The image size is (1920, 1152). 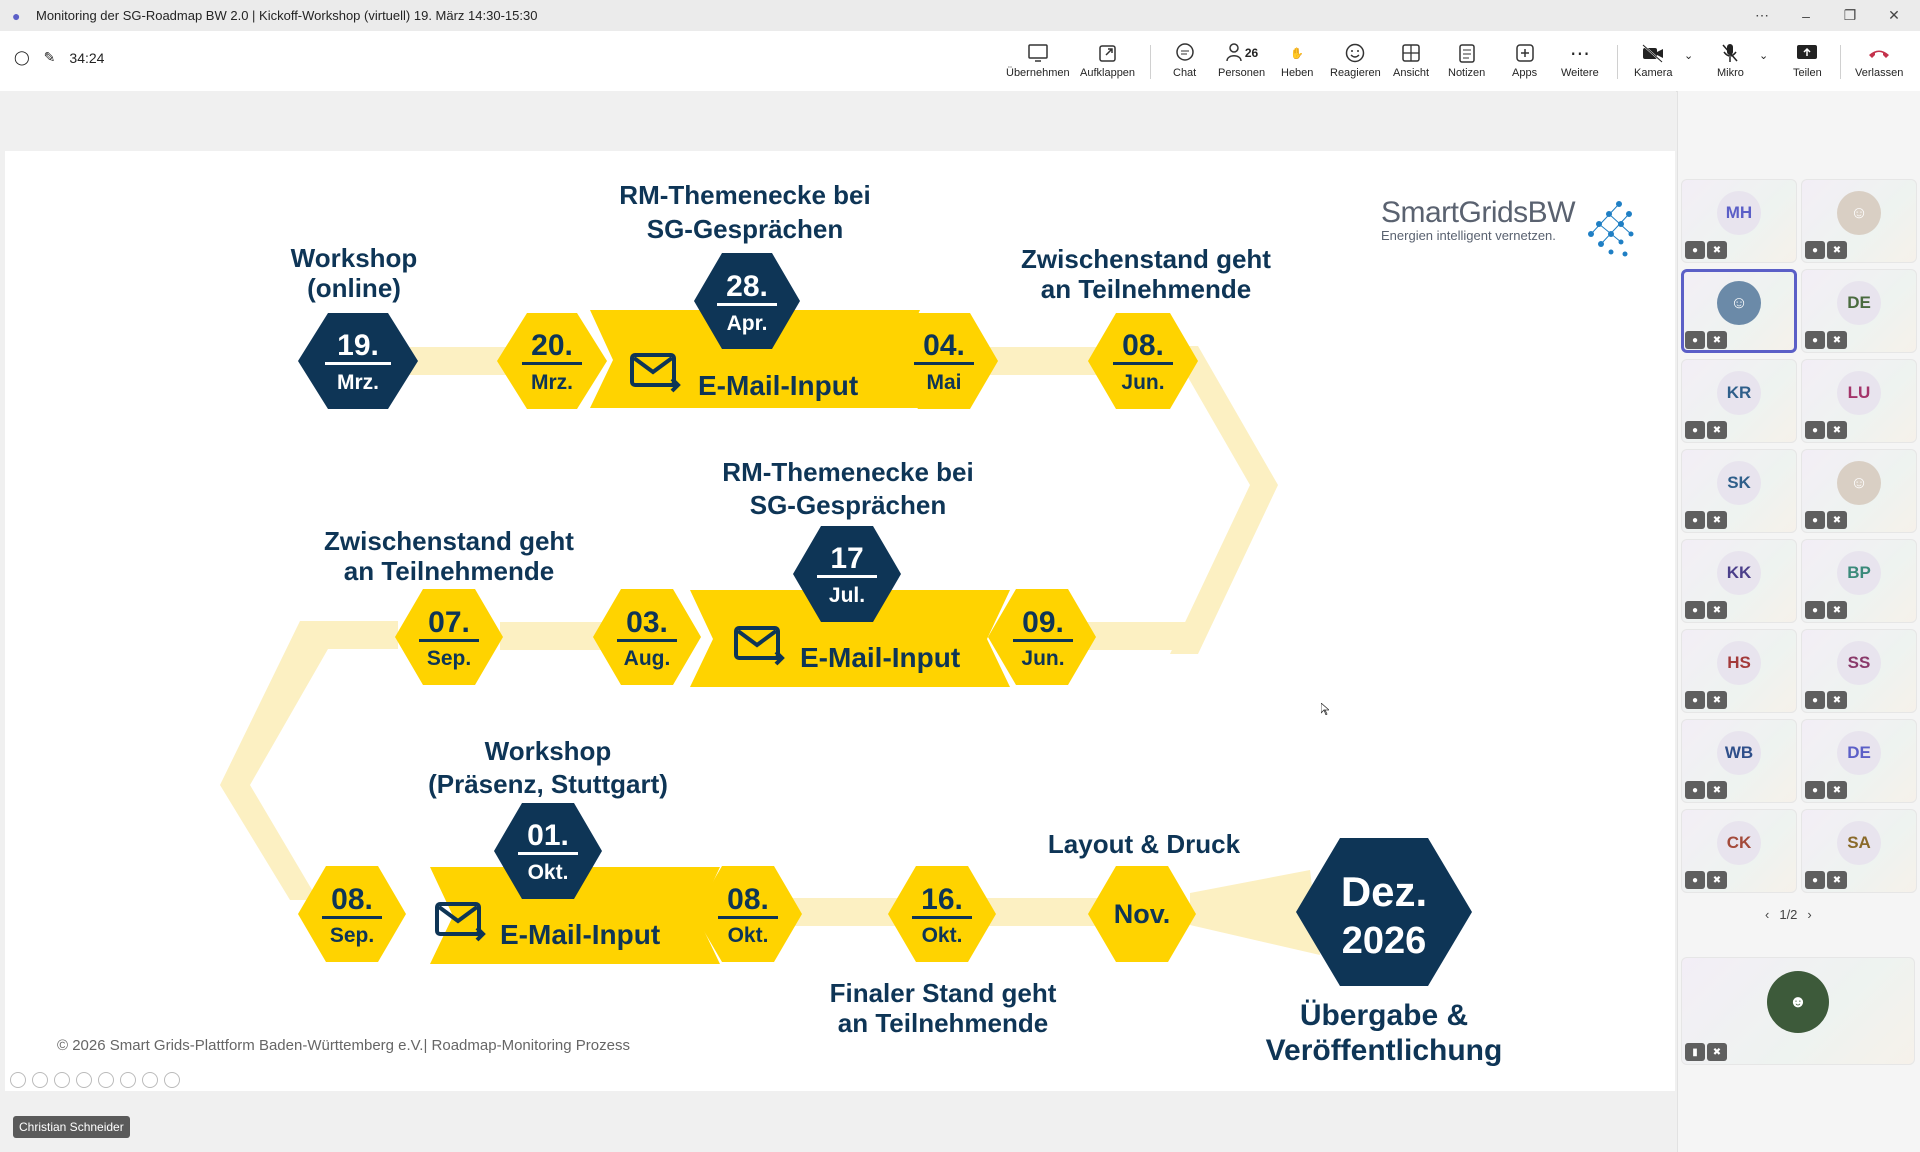 I want to click on date-node-nov: Nov., so click(x=1142, y=914).